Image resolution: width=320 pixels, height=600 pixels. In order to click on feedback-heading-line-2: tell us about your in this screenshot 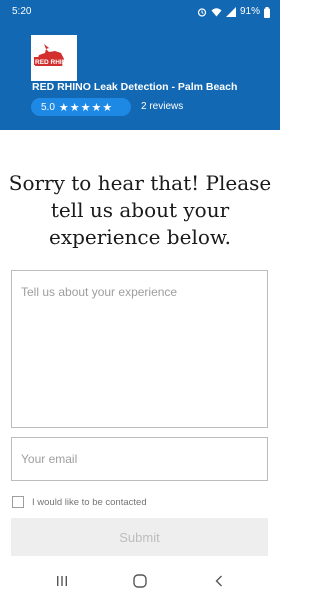, I will do `click(140, 210)`.